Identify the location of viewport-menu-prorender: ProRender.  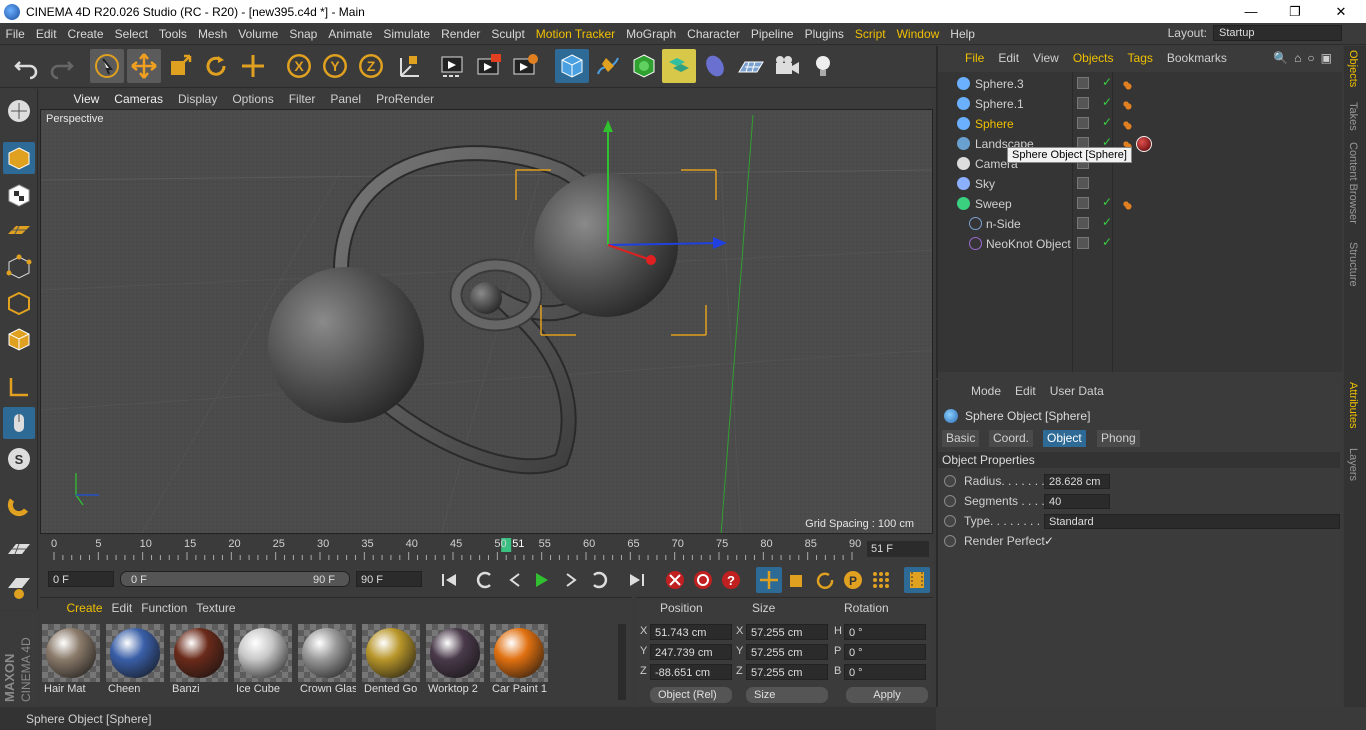
(405, 99).